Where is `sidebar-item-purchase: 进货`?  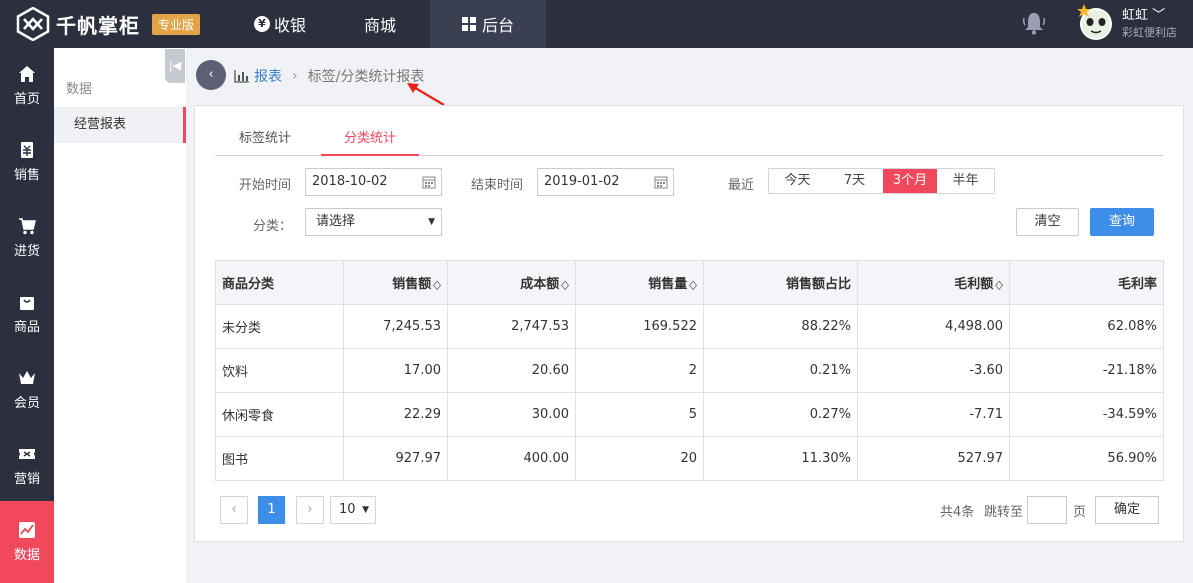
sidebar-item-purchase: 进货 is located at coordinates (27, 238).